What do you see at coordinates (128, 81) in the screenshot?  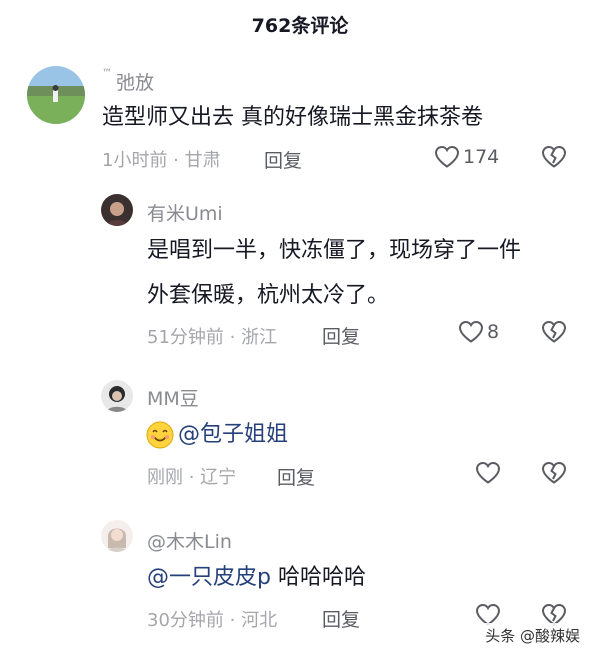 I see `comment-author: ™ 弛放` at bounding box center [128, 81].